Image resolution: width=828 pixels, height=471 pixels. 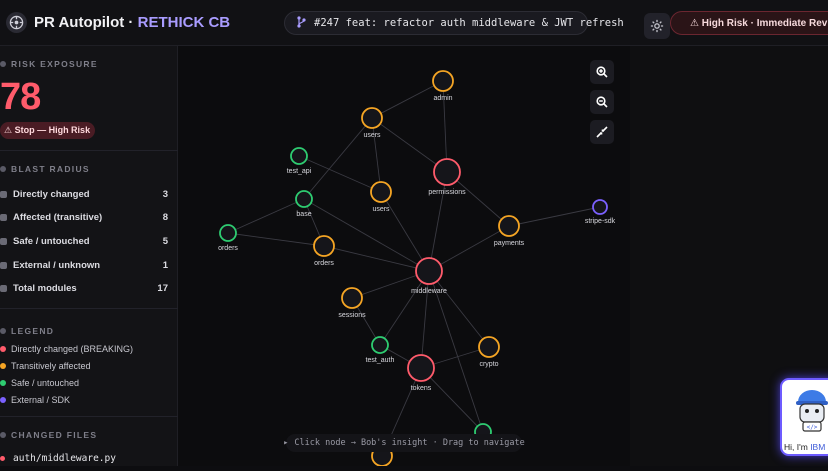 I want to click on graph-node-sessions: sessions, so click(x=352, y=303).